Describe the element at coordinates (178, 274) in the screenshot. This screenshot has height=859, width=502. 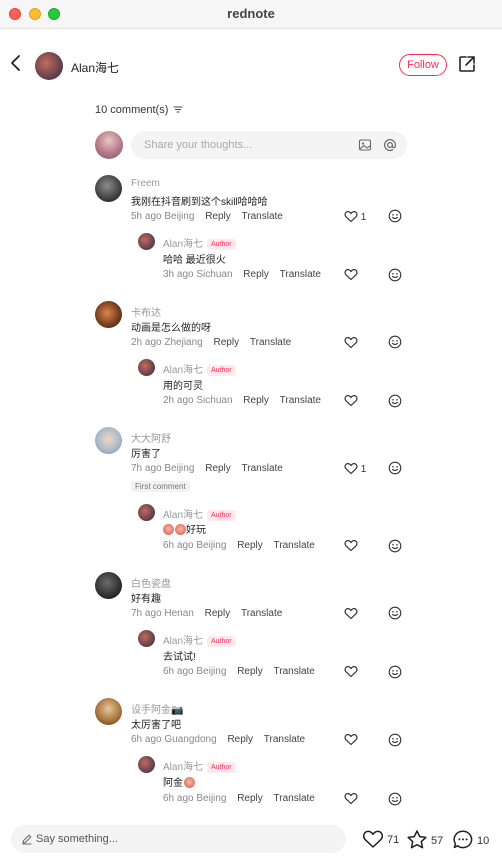
I see `reply-time: 3h ago` at that location.